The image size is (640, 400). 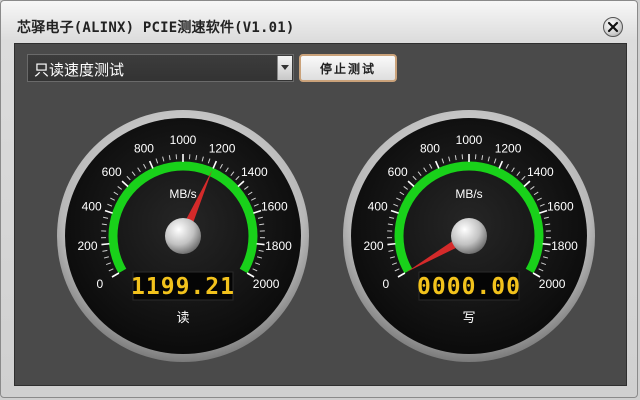 I want to click on close-icon, so click(x=613, y=27).